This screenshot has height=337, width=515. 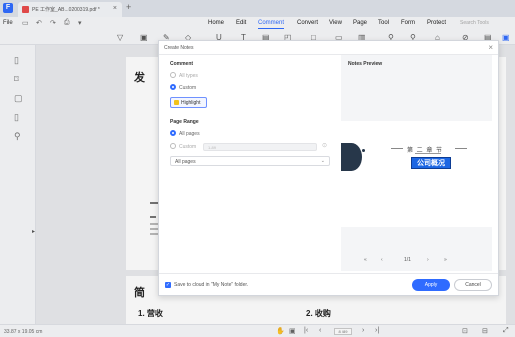 I want to click on highlight-icon, so click(x=176, y=102).